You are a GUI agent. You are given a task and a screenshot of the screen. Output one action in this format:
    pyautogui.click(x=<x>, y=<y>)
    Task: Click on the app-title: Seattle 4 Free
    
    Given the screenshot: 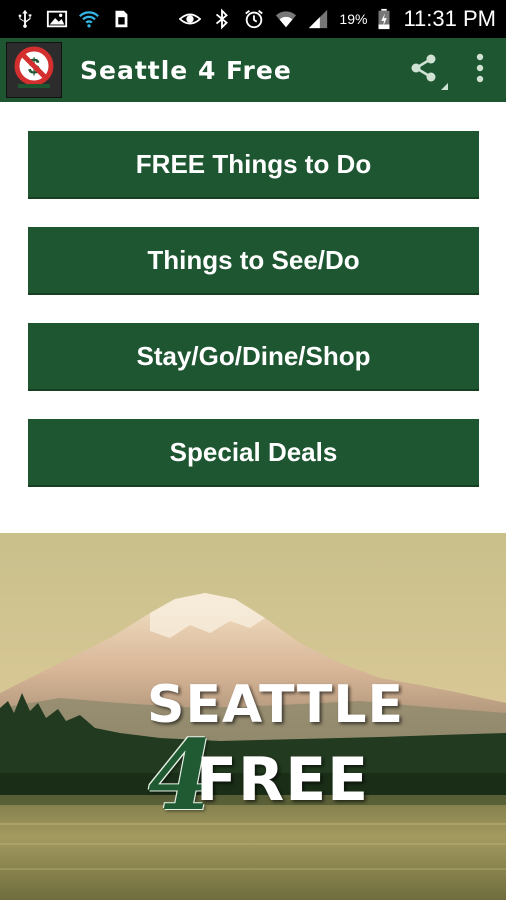 What is the action you would take?
    pyautogui.click(x=186, y=70)
    